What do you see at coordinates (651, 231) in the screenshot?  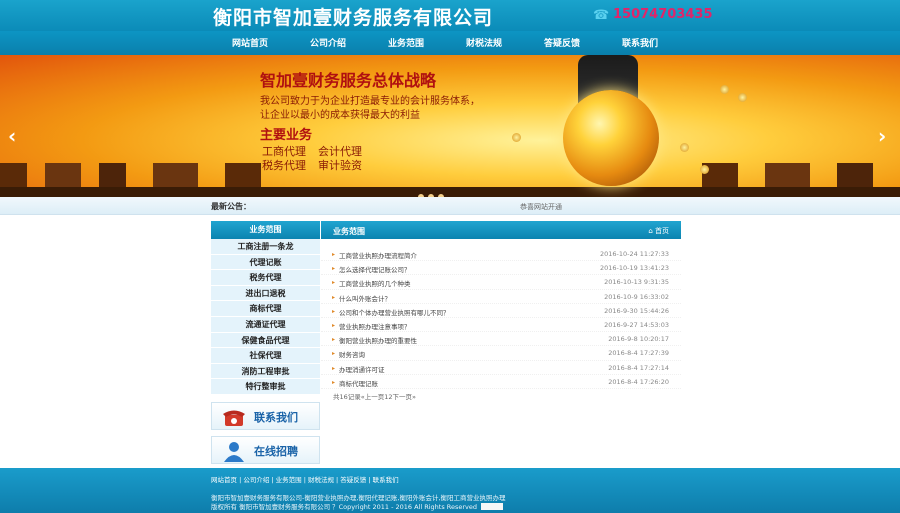 I see `home-icon: ⌂` at bounding box center [651, 231].